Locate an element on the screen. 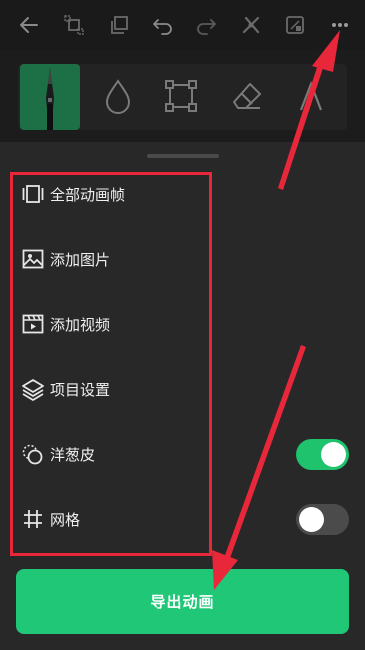  export-animation-button: 导出动画 is located at coordinates (182, 601).